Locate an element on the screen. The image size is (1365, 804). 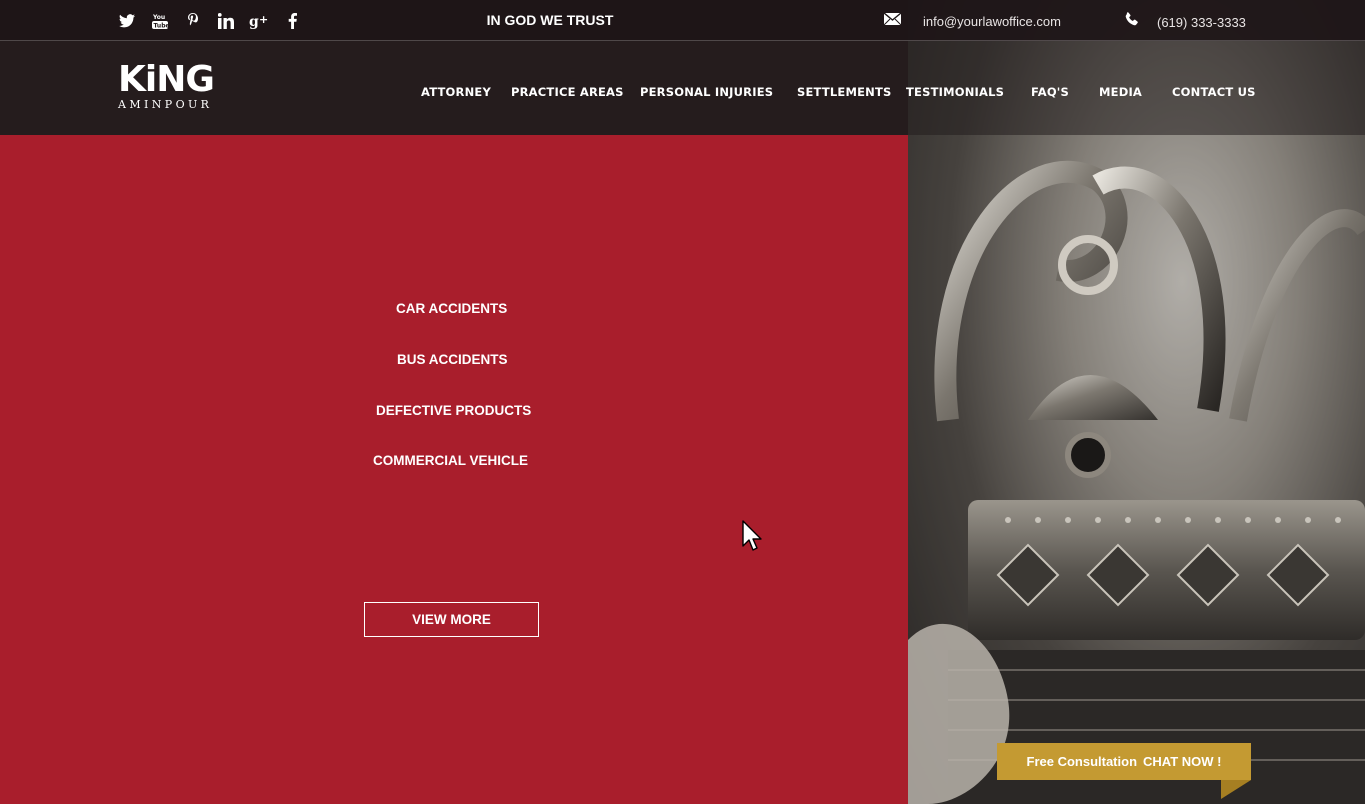
google-plus-icon: g + is located at coordinates (259, 21).